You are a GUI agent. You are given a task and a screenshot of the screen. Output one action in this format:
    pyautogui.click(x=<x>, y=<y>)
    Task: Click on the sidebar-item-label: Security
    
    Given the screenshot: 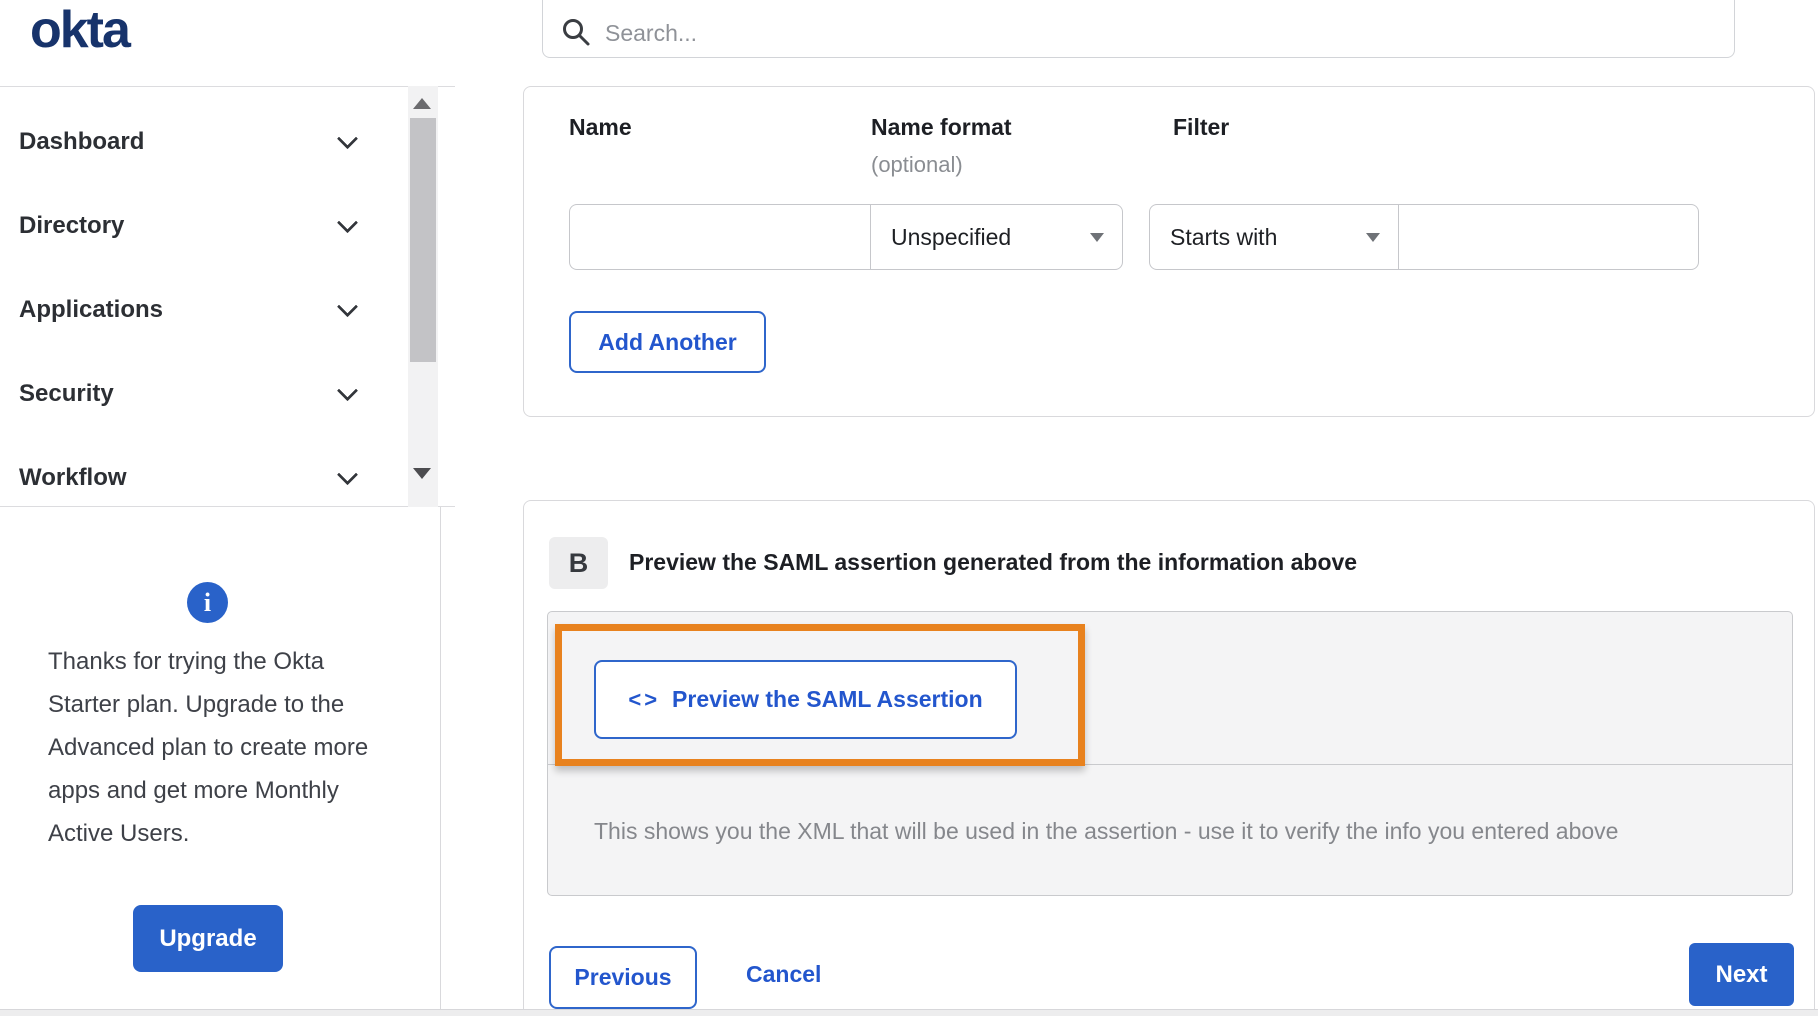 What is the action you would take?
    pyautogui.click(x=66, y=393)
    